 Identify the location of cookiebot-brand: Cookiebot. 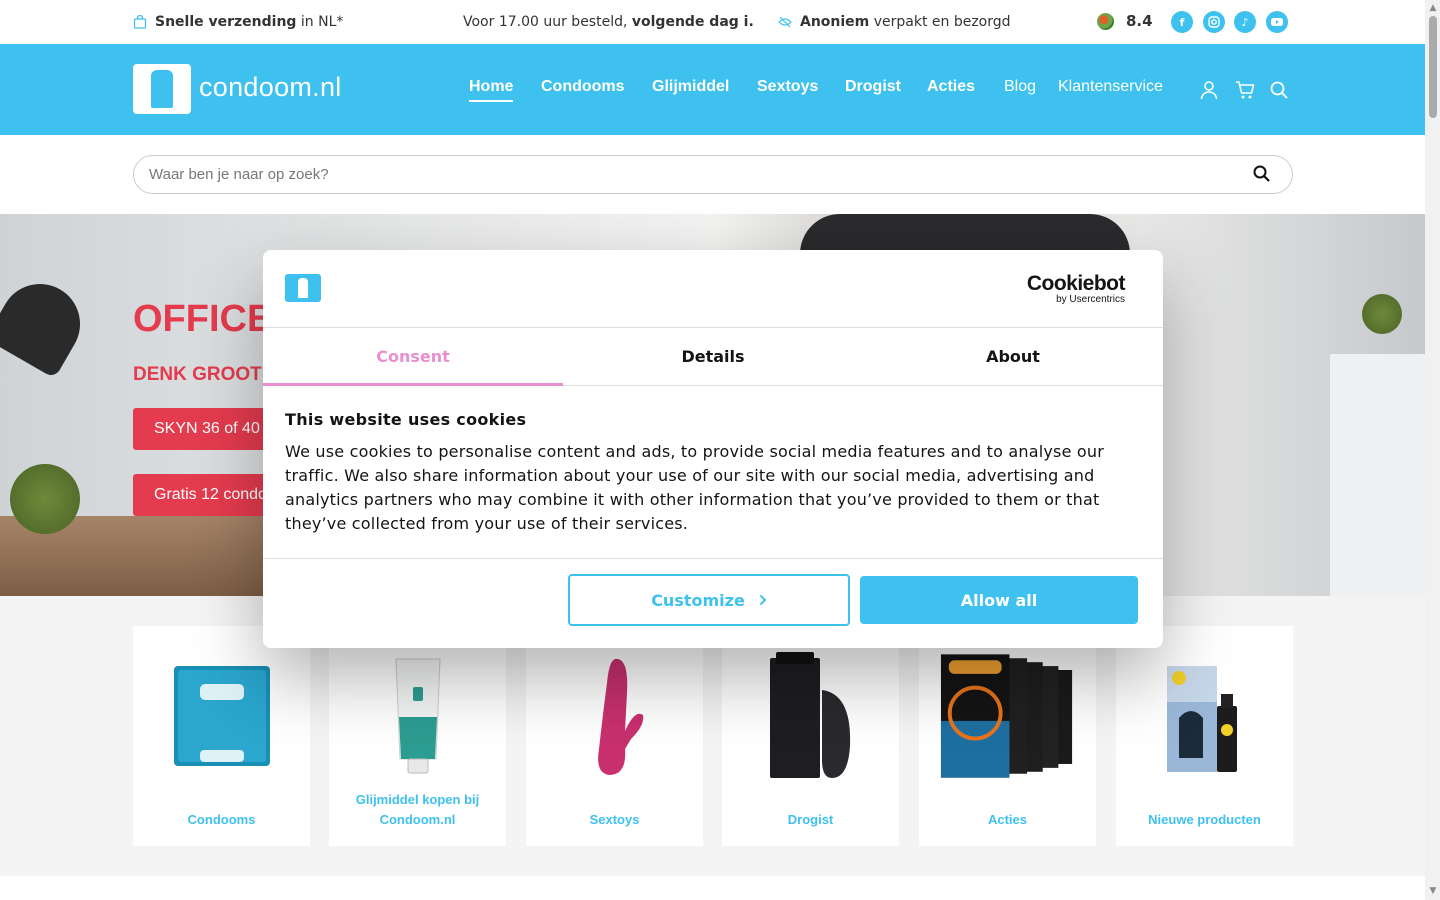
(1076, 283).